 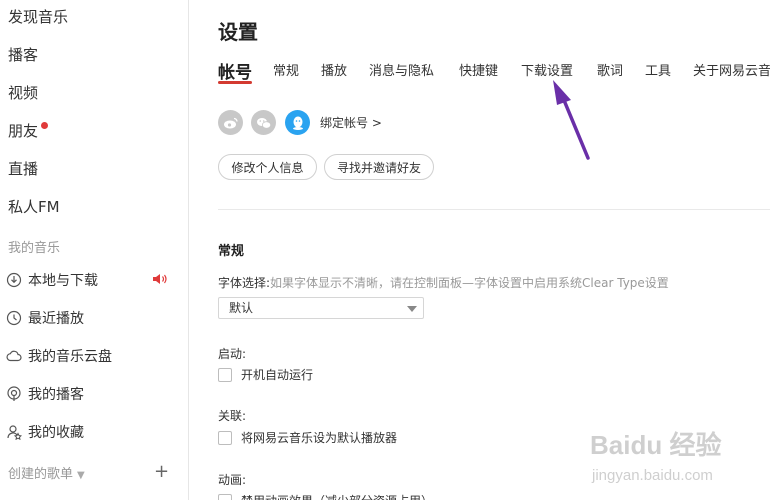 I want to click on watermark-sub: jingyan.baidu.com, so click(x=652, y=475).